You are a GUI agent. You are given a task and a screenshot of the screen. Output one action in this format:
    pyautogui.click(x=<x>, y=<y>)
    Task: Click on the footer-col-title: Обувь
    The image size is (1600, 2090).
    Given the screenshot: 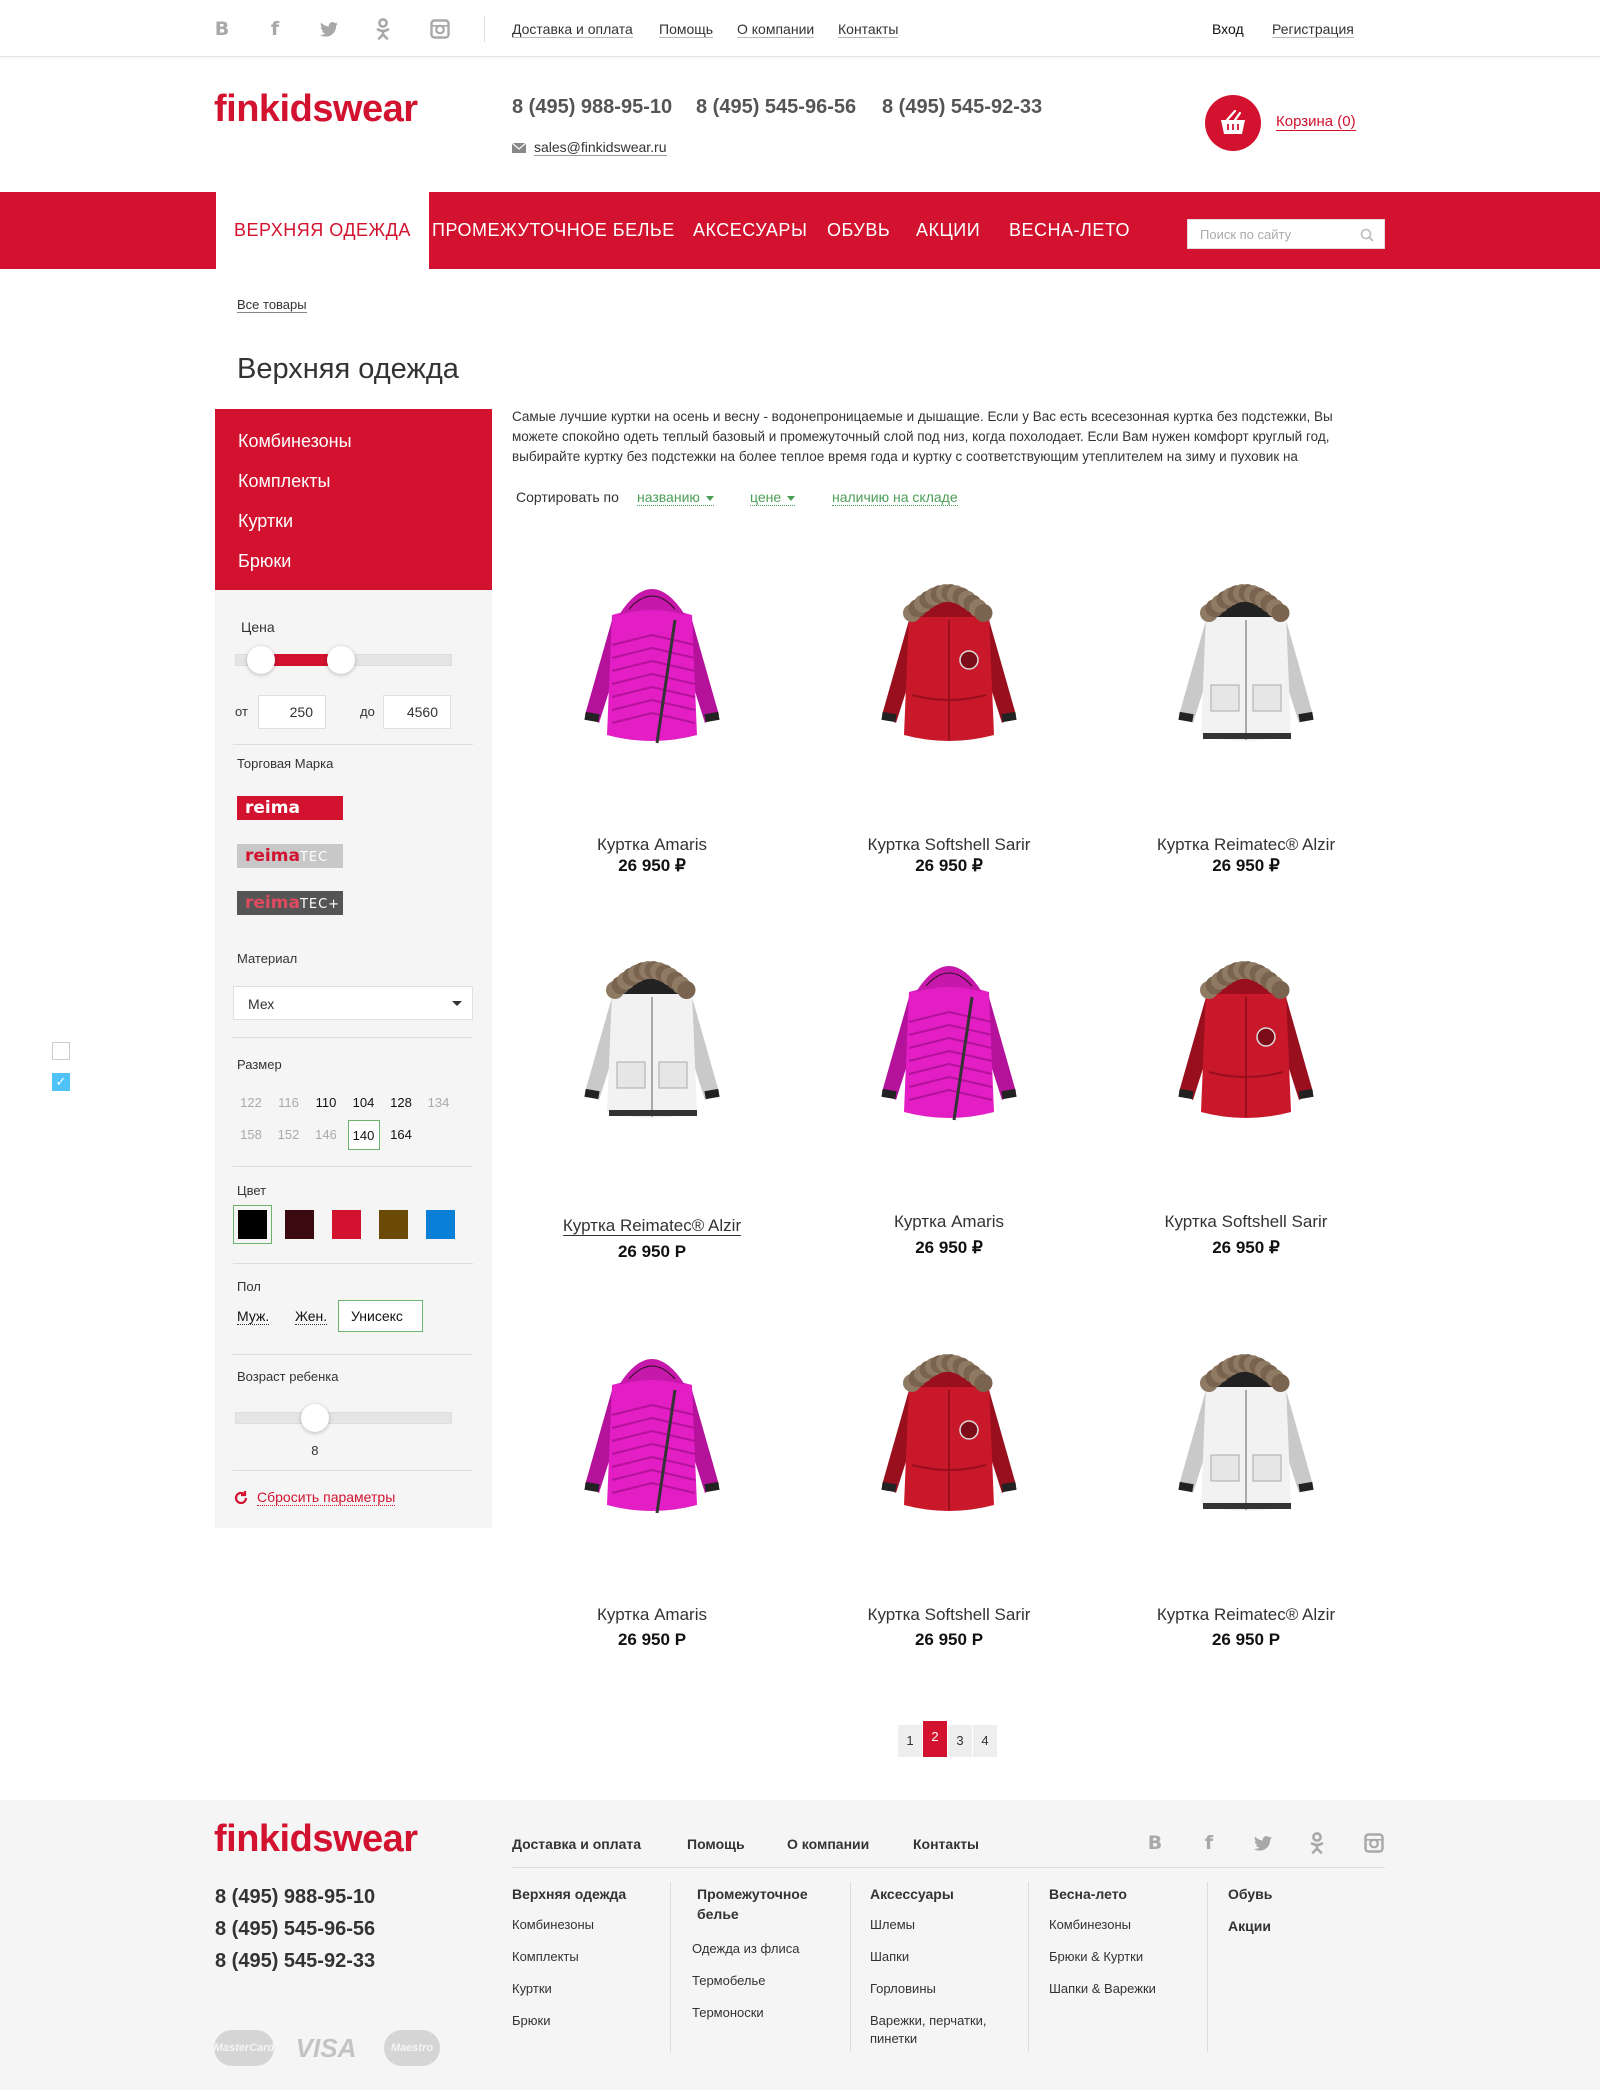 What is the action you would take?
    pyautogui.click(x=1268, y=1894)
    